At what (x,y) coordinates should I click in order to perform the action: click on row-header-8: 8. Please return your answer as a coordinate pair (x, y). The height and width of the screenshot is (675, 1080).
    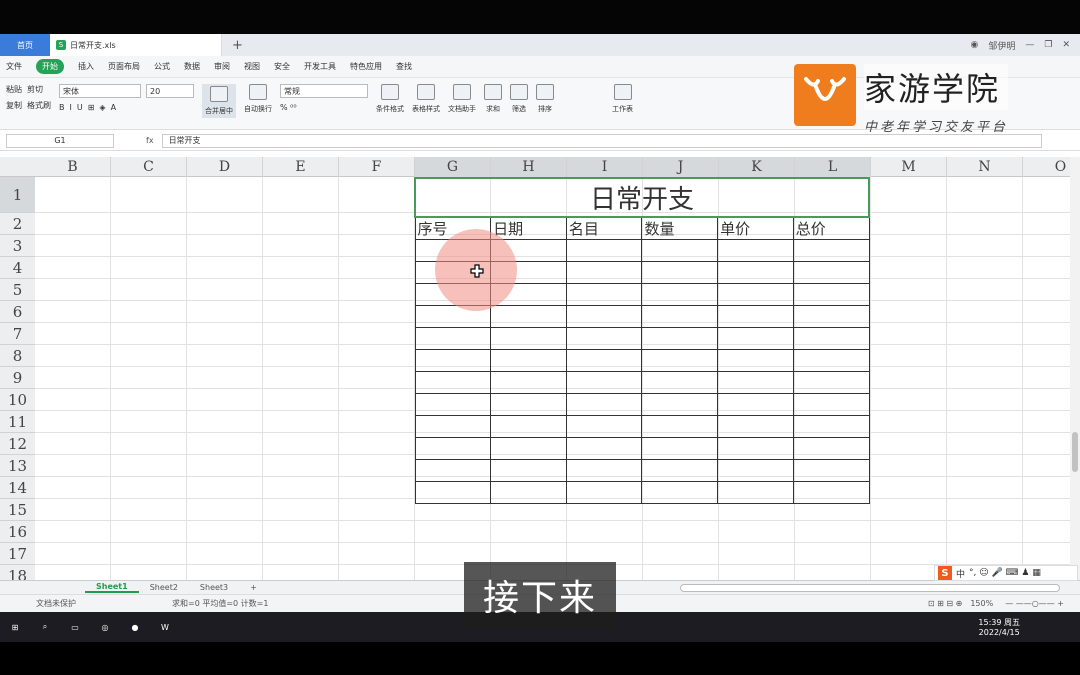
    Looking at the image, I should click on (17, 356).